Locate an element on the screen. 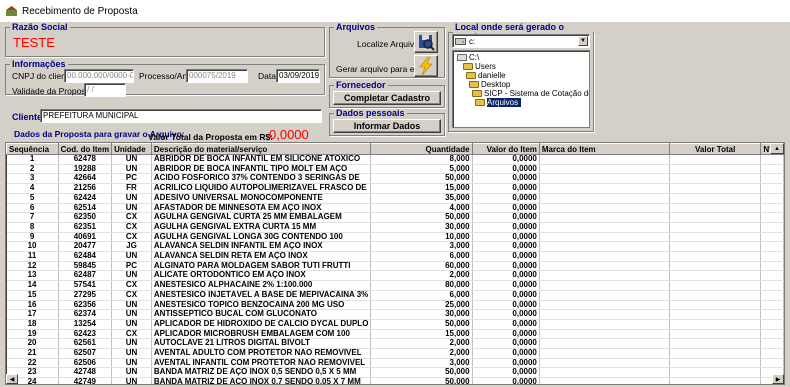 This screenshot has height=387, width=790. table-cell: 10,000 is located at coordinates (421, 237).